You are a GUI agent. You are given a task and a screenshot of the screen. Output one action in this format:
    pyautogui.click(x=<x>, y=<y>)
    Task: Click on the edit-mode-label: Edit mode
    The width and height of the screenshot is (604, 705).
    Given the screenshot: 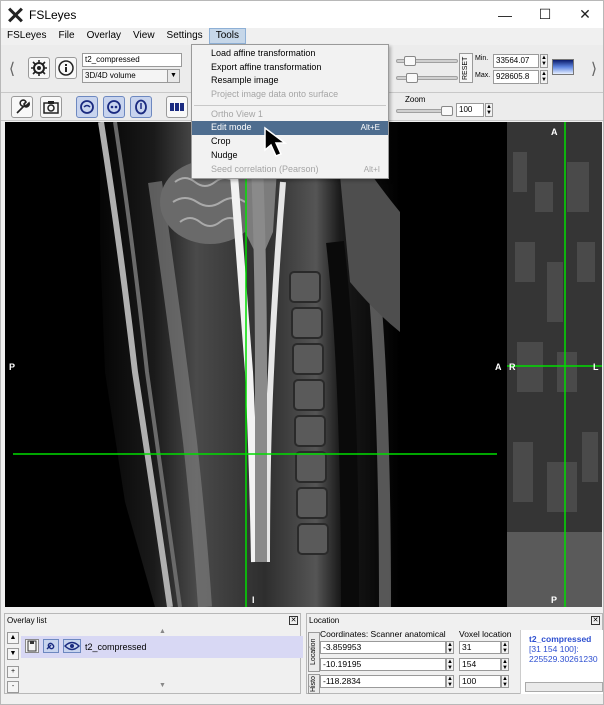 What is the action you would take?
    pyautogui.click(x=231, y=127)
    